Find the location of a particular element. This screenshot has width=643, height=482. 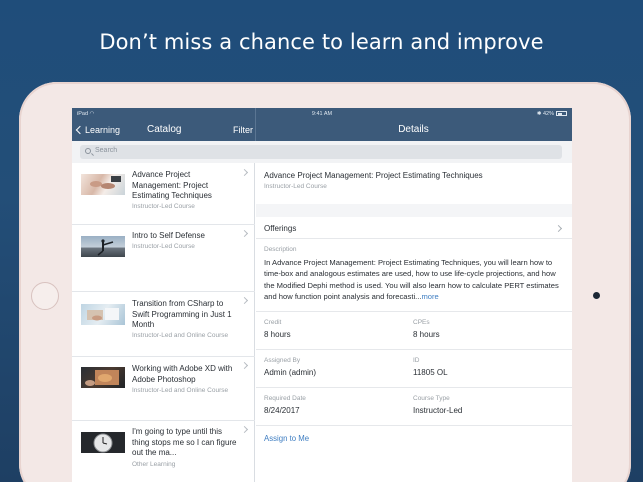

cpes-label: CPEs is located at coordinates (421, 322).